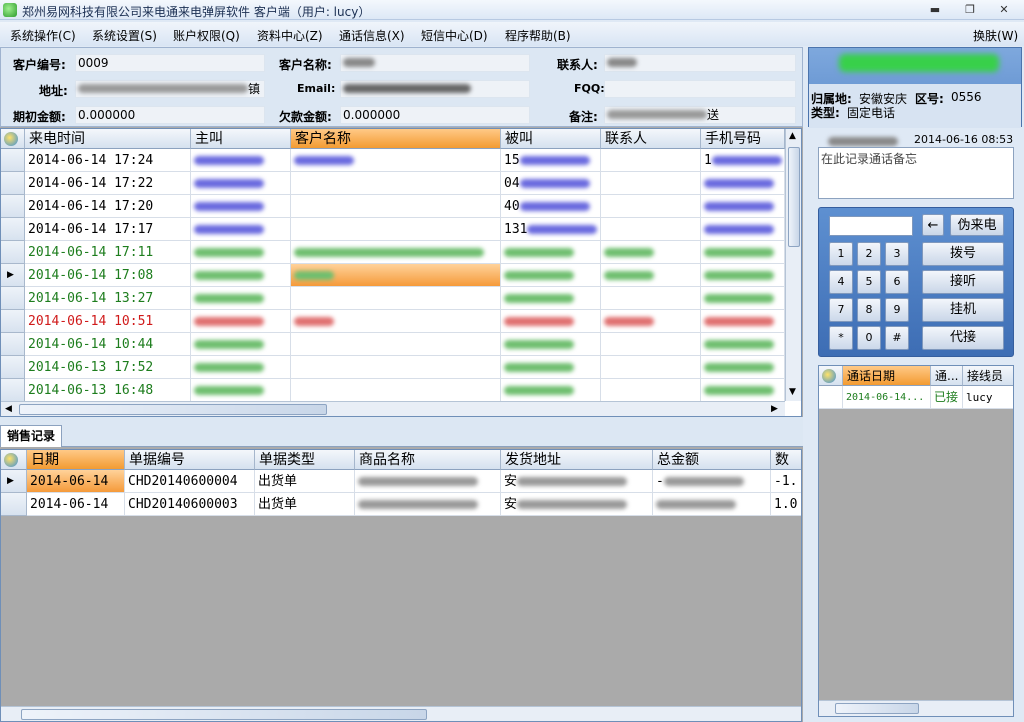  I want to click on calls-vscroll: ▲ ▼, so click(793, 265).